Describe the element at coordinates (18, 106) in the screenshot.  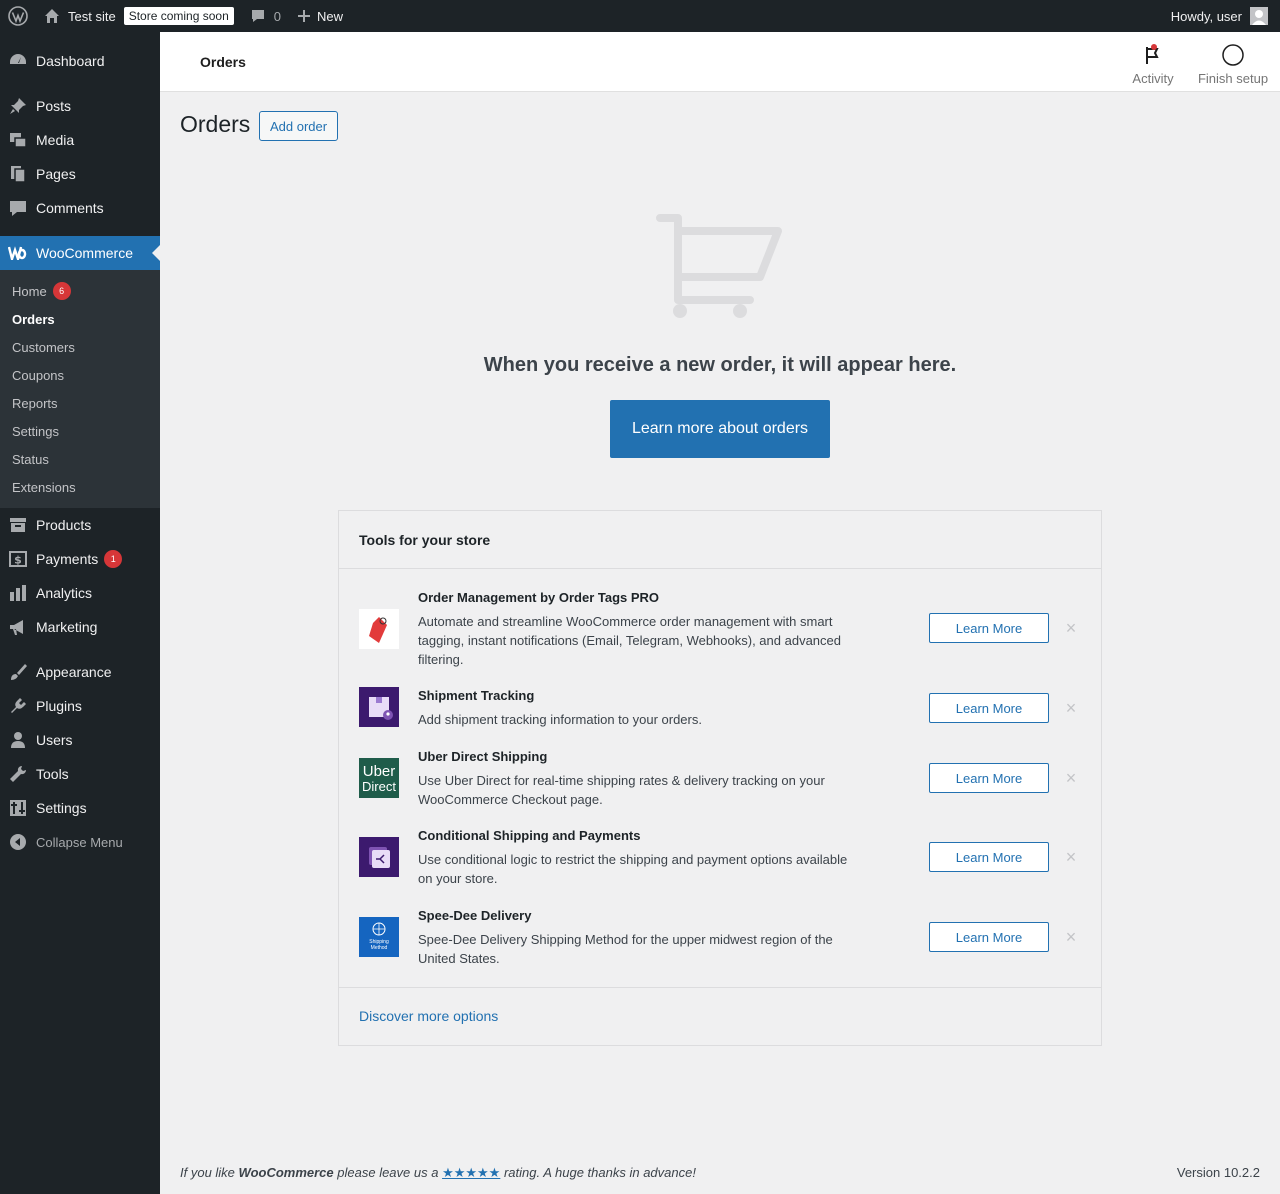
I see `pin-icon` at that location.